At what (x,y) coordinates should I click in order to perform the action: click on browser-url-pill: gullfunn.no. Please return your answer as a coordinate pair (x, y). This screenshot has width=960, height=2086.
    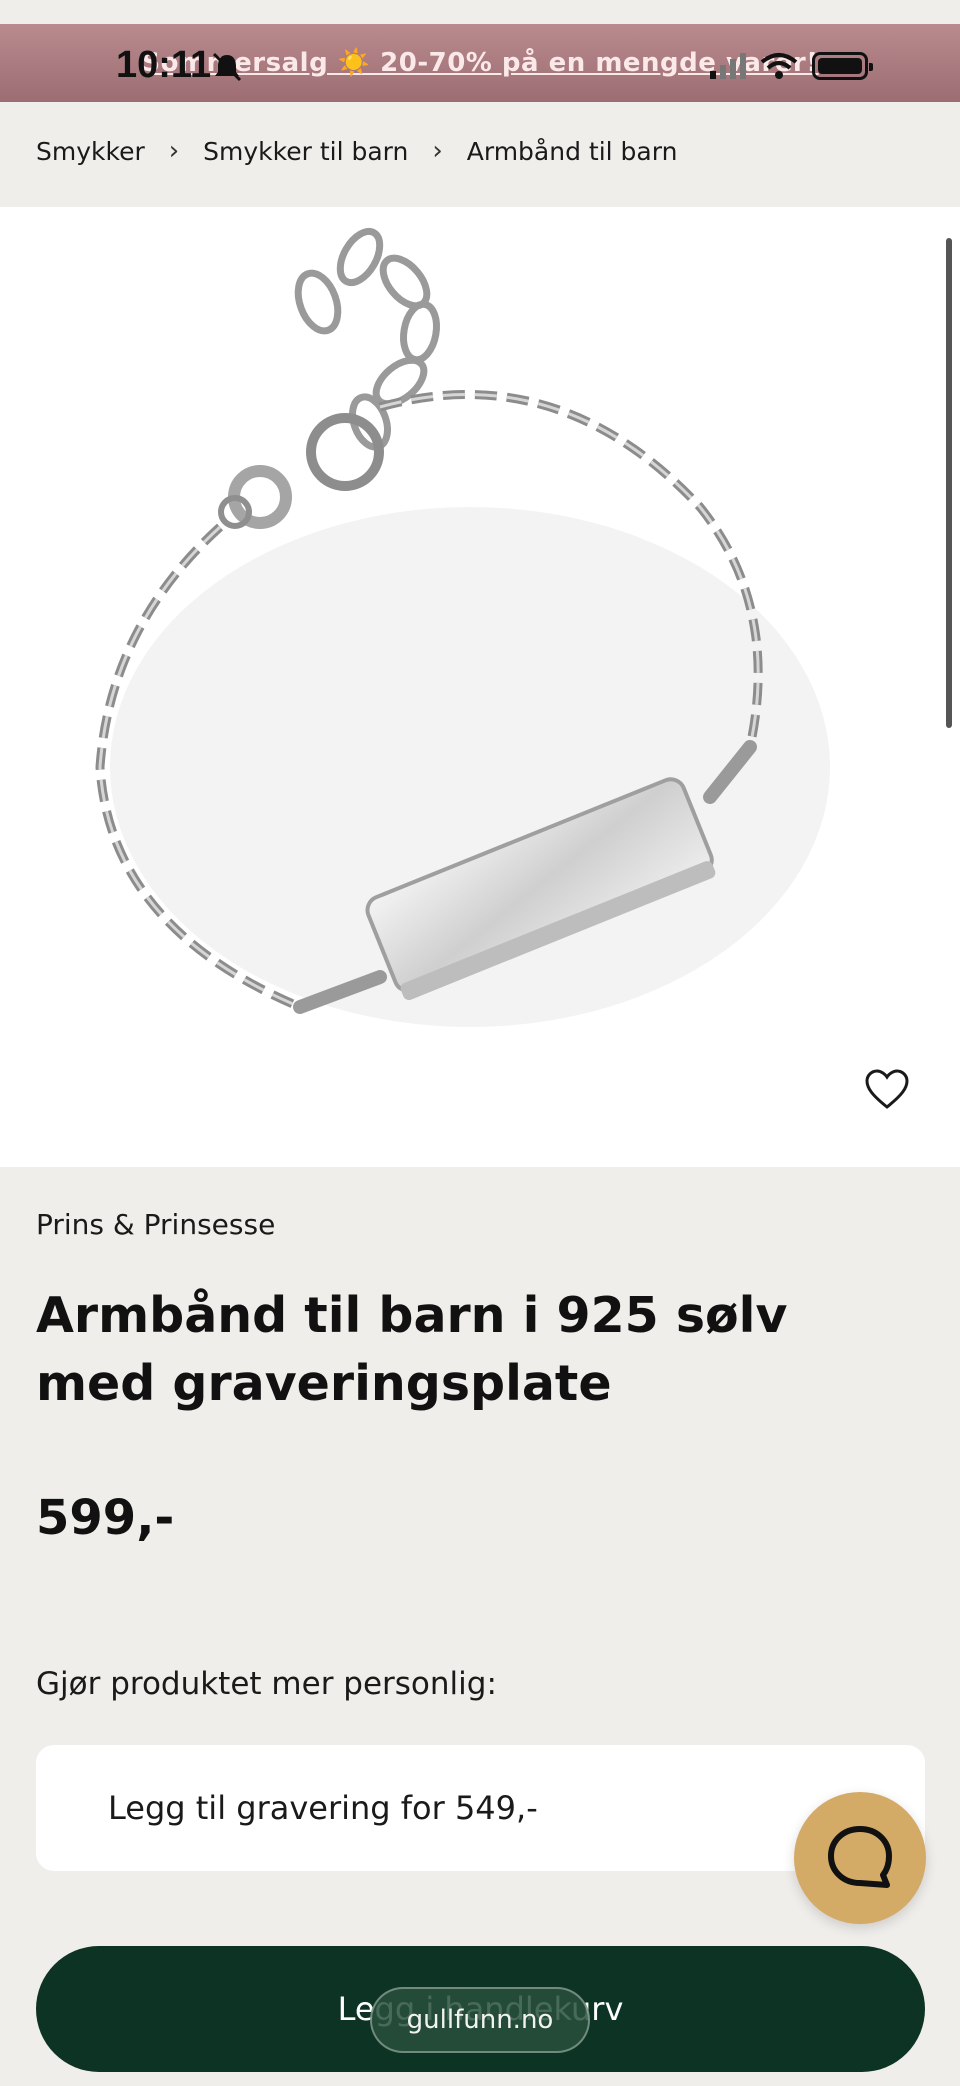
    Looking at the image, I should click on (480, 2020).